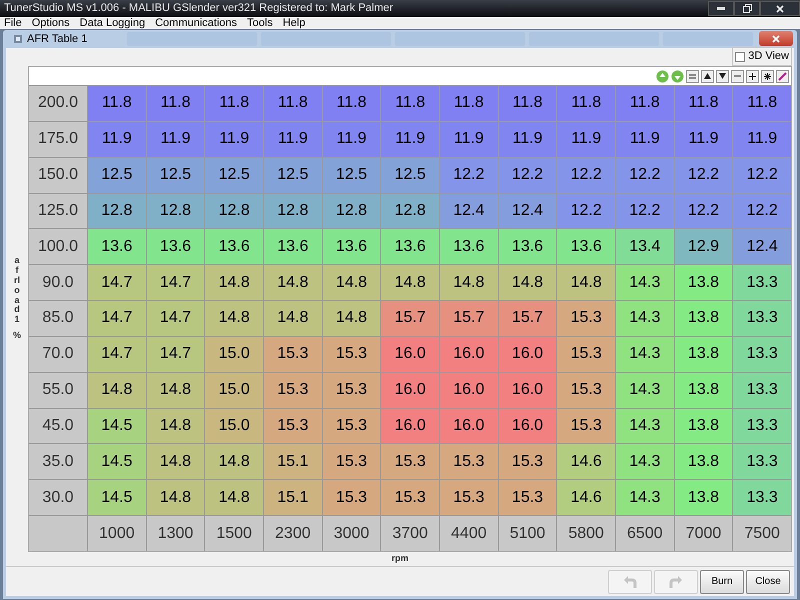 This screenshot has width=800, height=600. What do you see at coordinates (527, 211) in the screenshot?
I see `table-cell: 12.4` at bounding box center [527, 211].